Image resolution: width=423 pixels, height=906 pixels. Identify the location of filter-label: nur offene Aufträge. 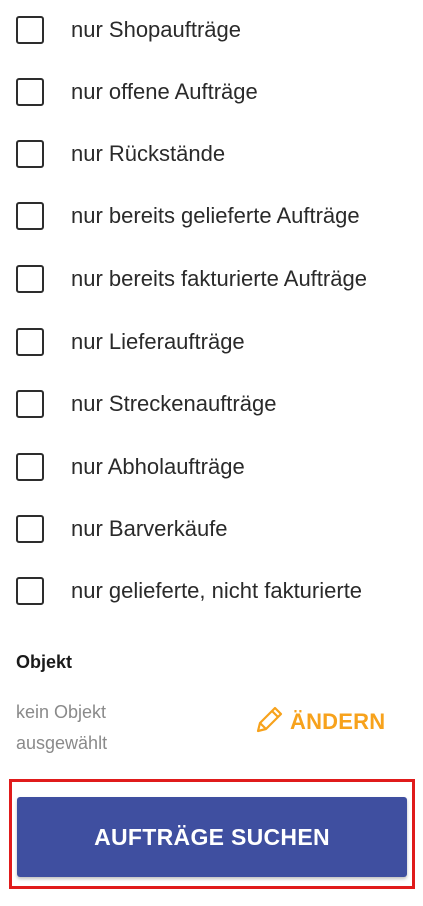
(164, 91).